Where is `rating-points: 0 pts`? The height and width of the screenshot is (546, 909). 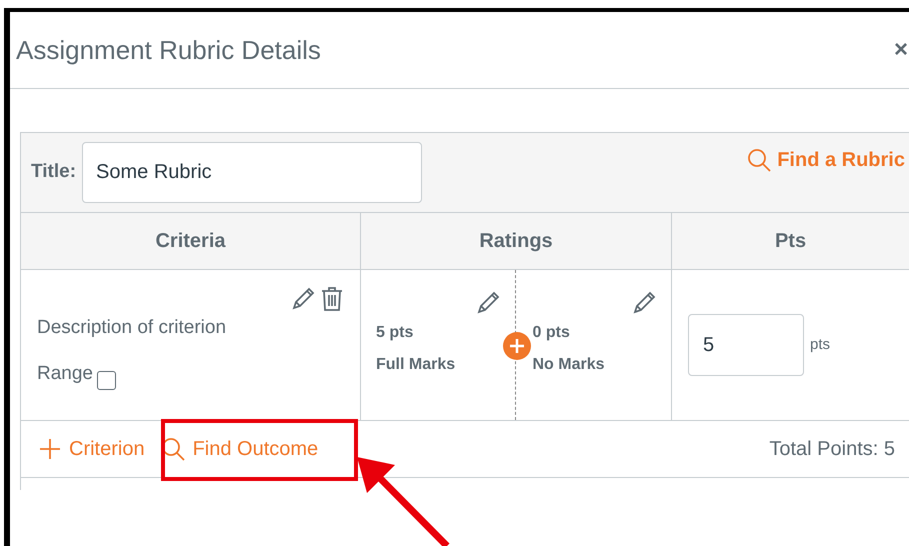 rating-points: 0 pts is located at coordinates (551, 333).